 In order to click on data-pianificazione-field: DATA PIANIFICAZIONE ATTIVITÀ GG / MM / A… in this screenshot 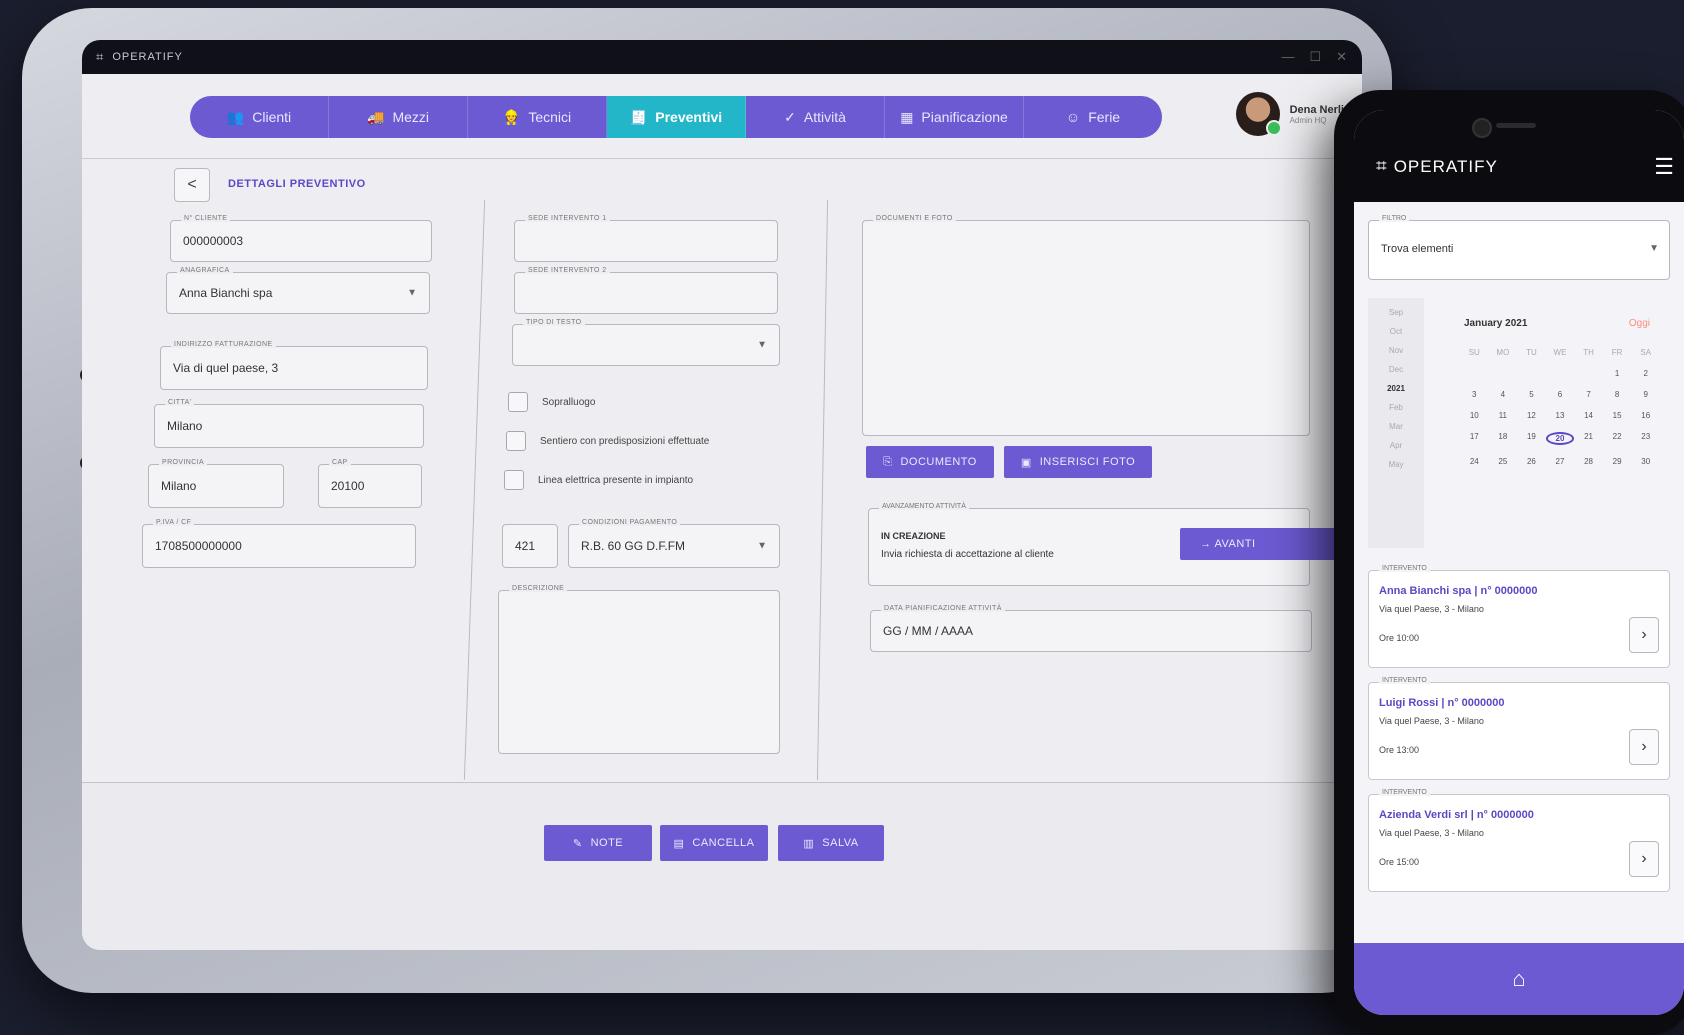, I will do `click(1091, 628)`.